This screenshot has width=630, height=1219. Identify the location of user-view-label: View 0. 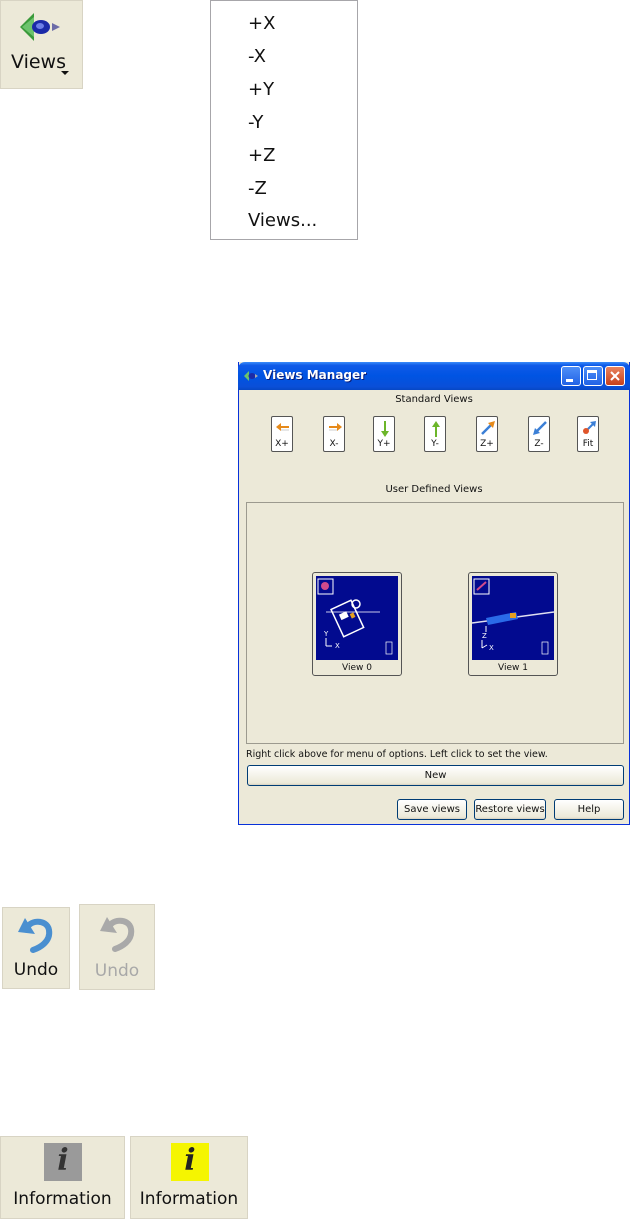
(357, 668).